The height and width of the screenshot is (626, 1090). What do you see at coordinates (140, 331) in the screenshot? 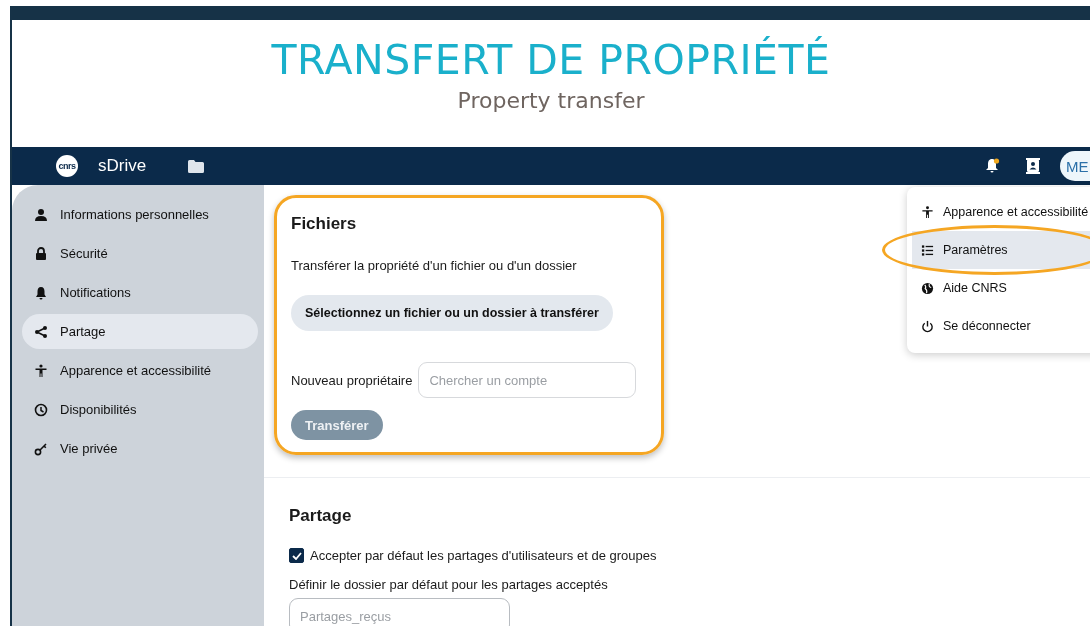
I see `sidebar-item: Partage` at bounding box center [140, 331].